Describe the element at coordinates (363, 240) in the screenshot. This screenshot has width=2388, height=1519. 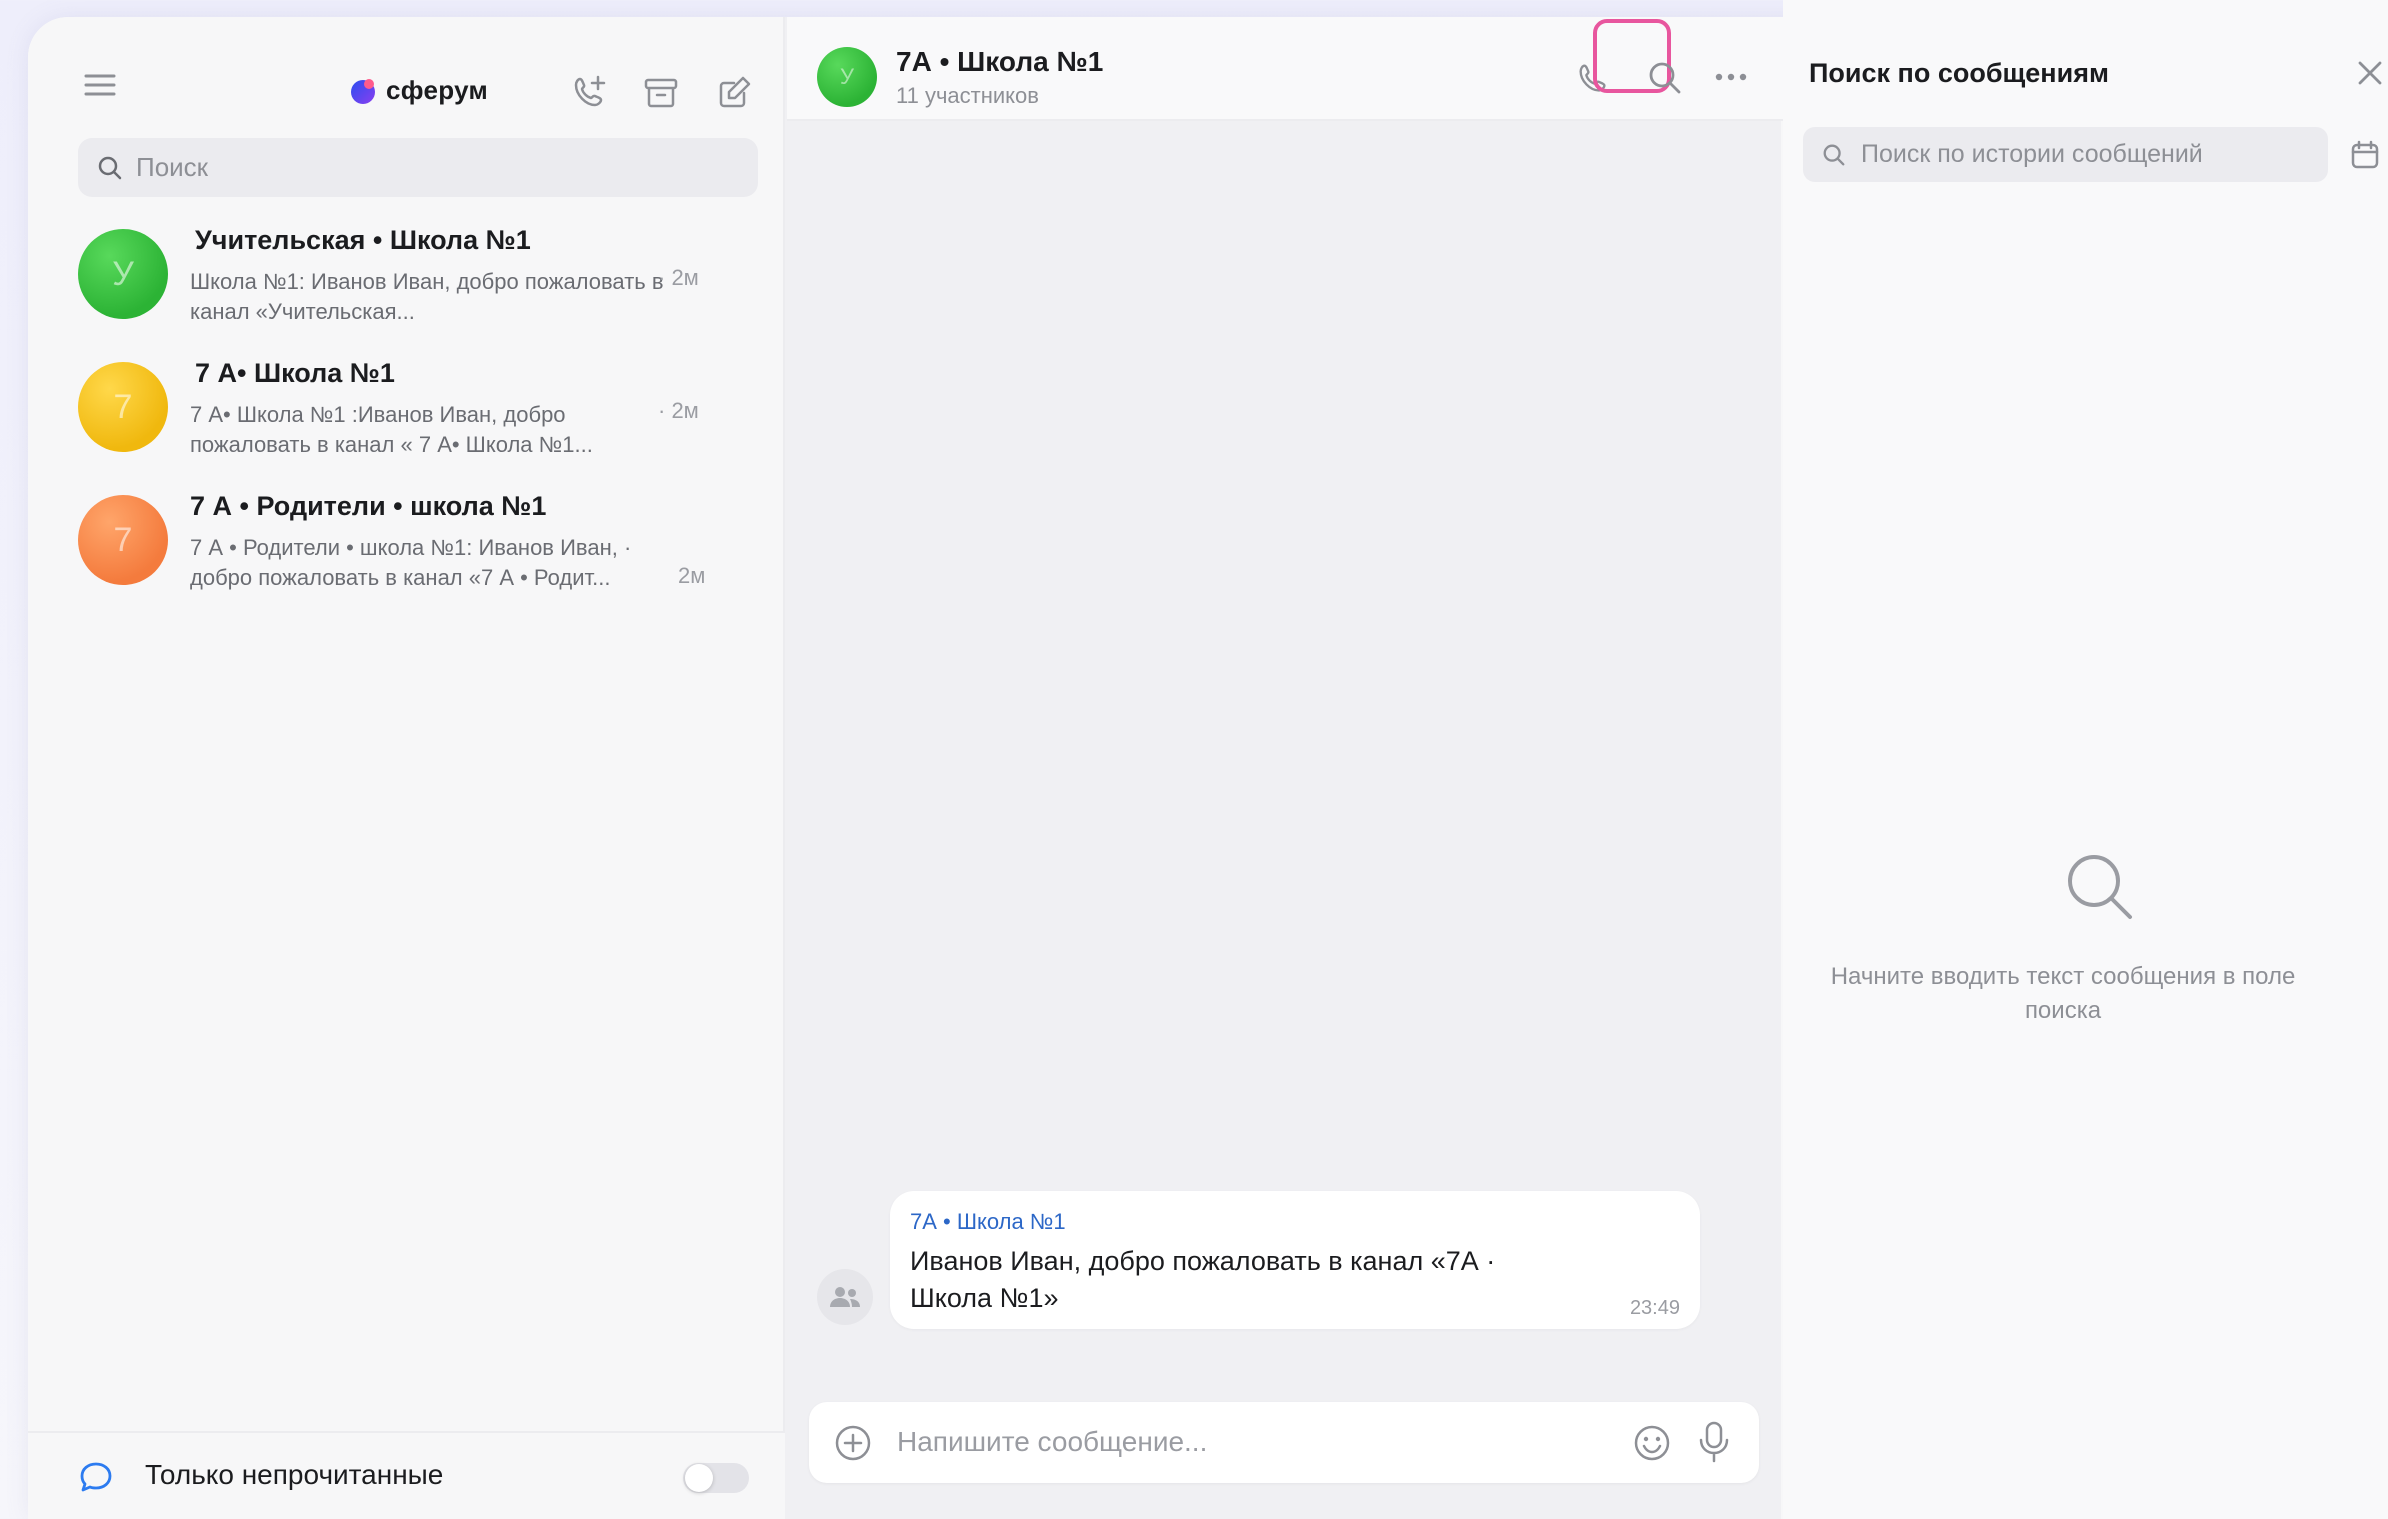
I see `chat-title: Учительская • Школа №1` at that location.